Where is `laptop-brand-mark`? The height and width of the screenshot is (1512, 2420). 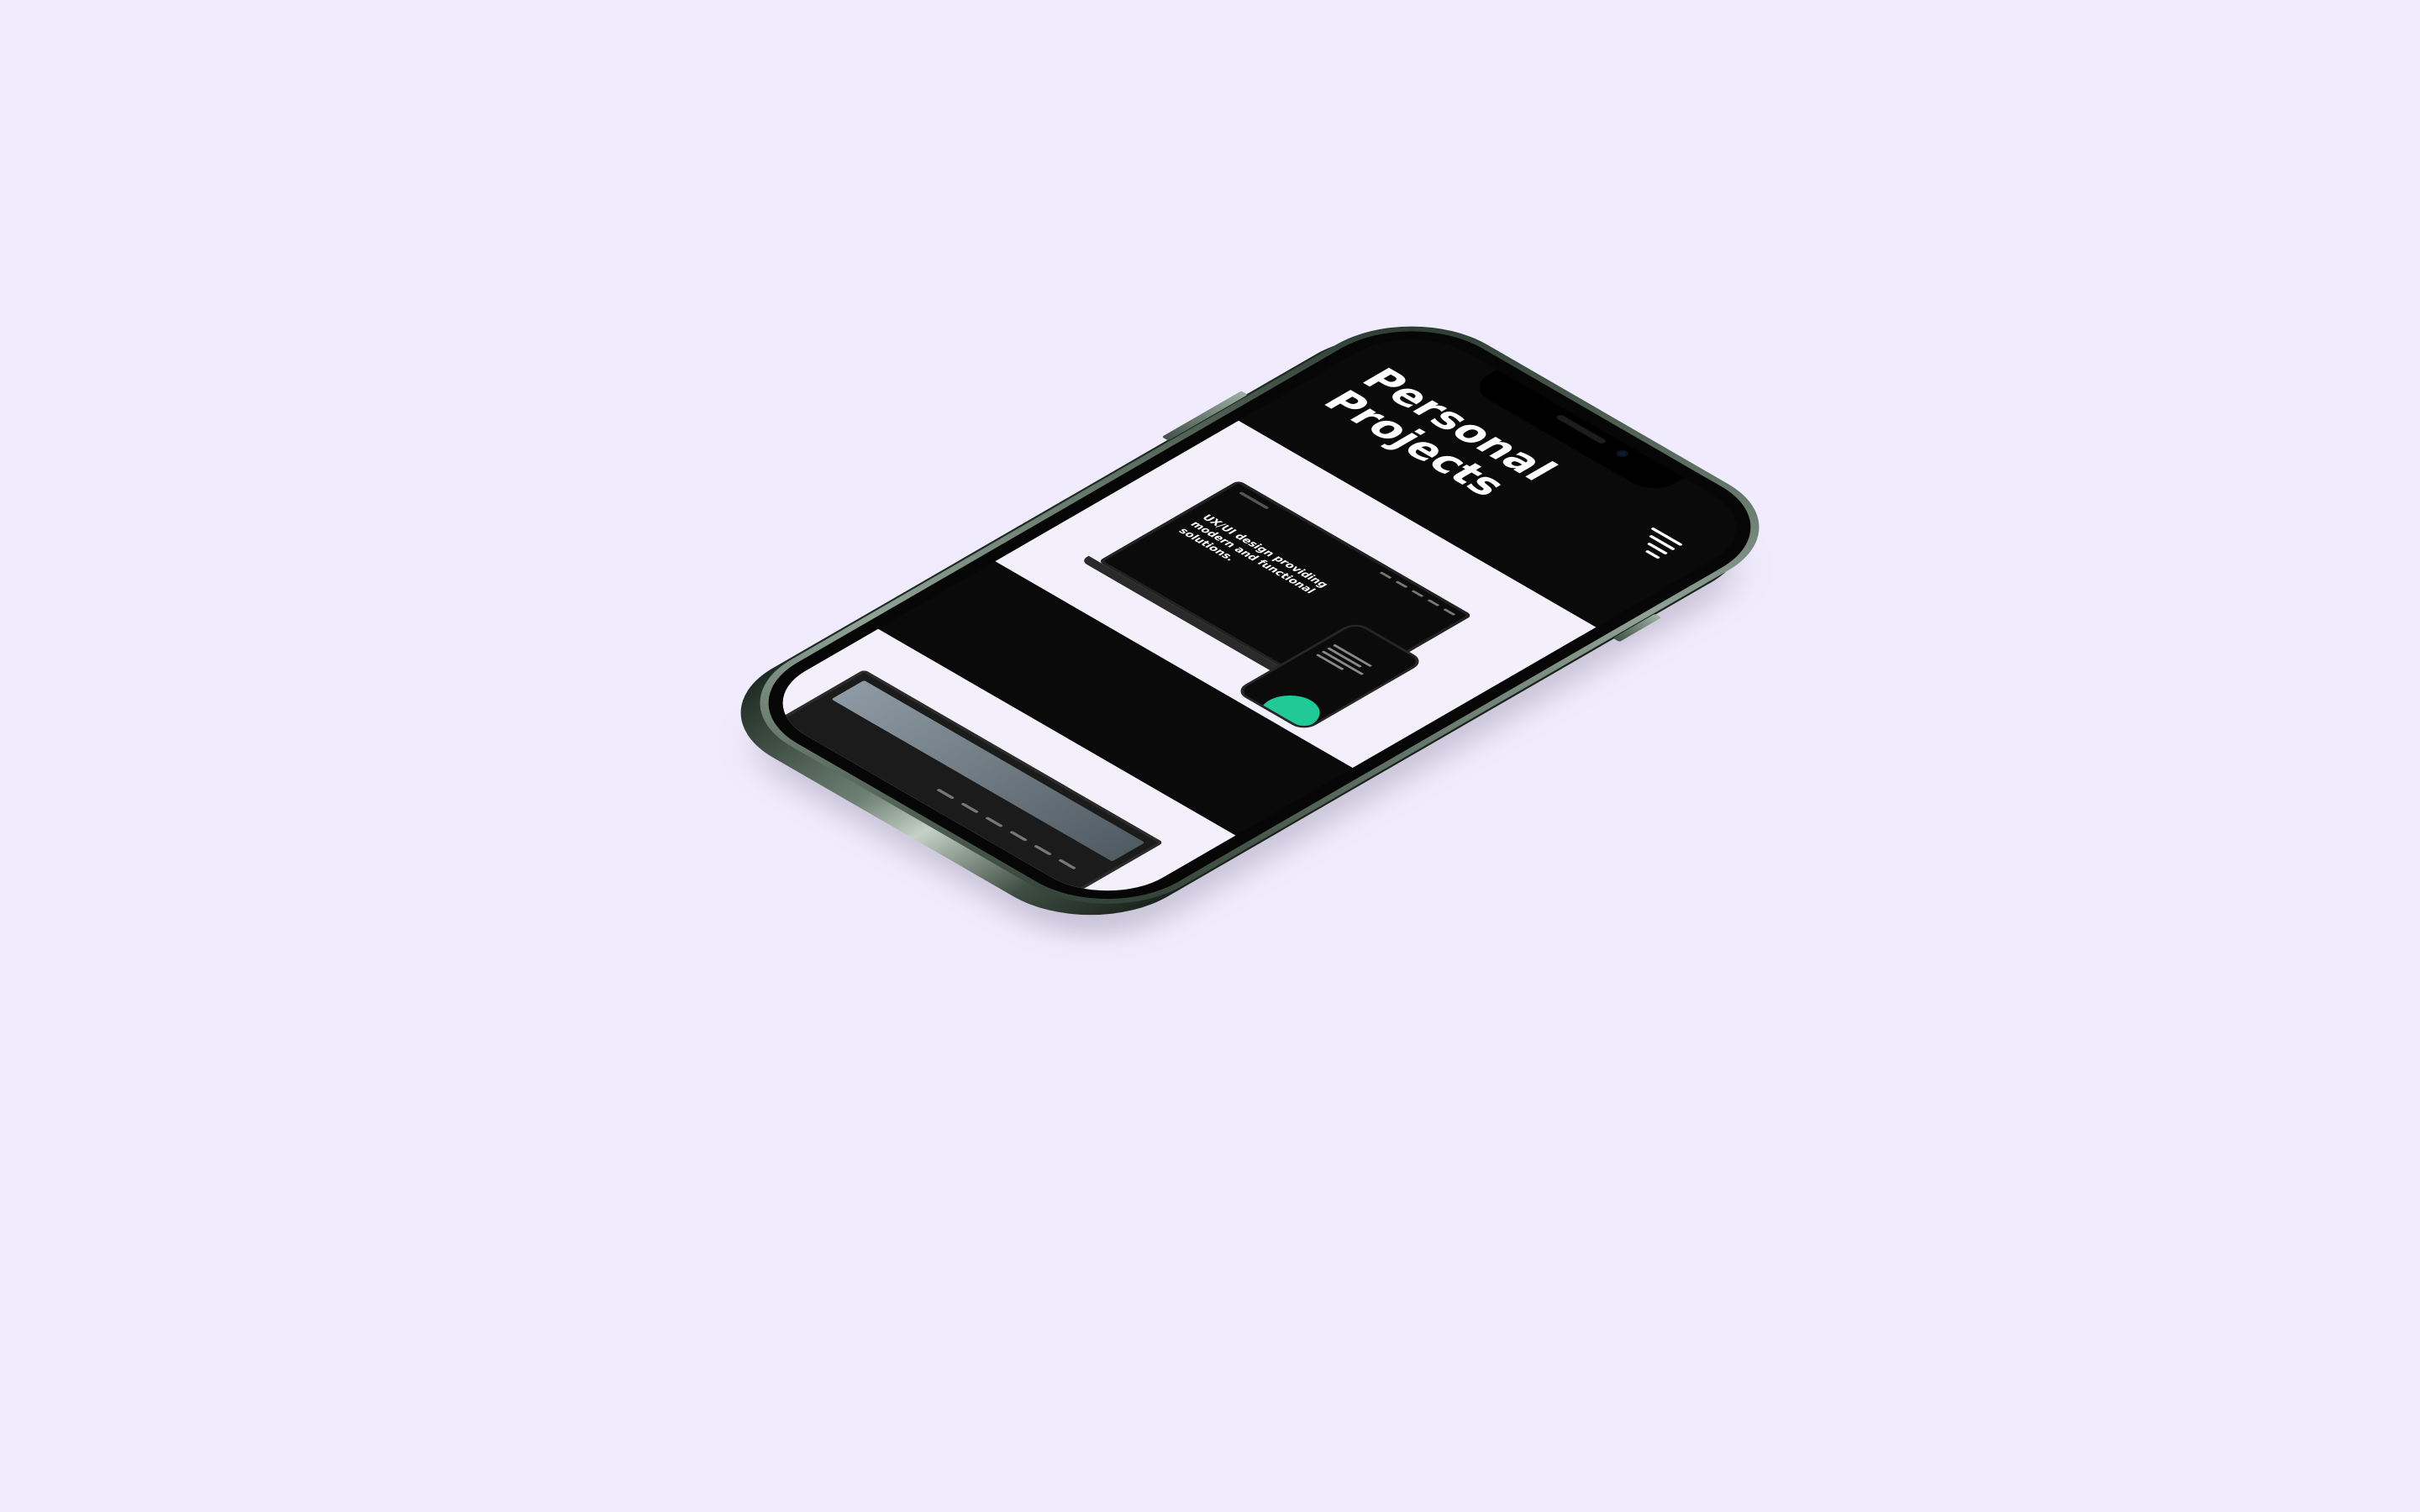 laptop-brand-mark is located at coordinates (1254, 500).